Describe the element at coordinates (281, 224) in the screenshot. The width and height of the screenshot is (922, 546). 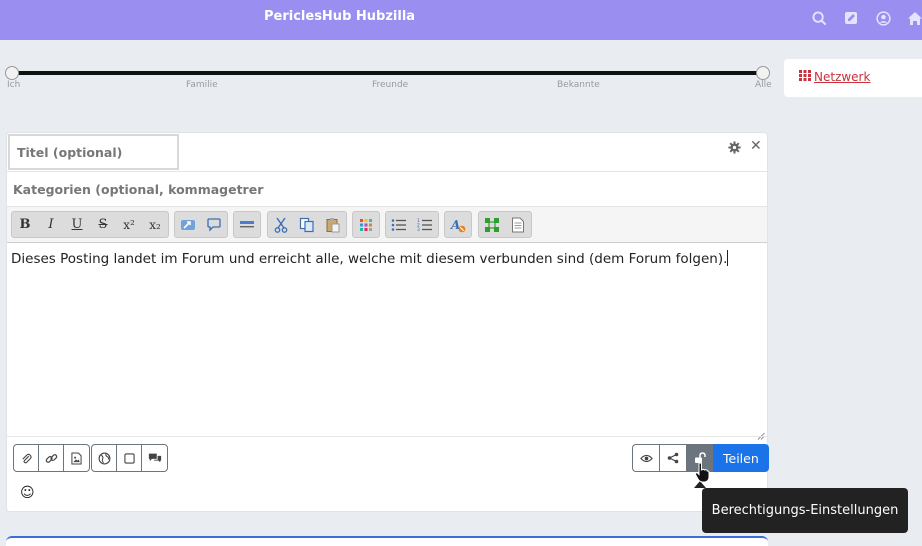
I see `cut-icon` at that location.